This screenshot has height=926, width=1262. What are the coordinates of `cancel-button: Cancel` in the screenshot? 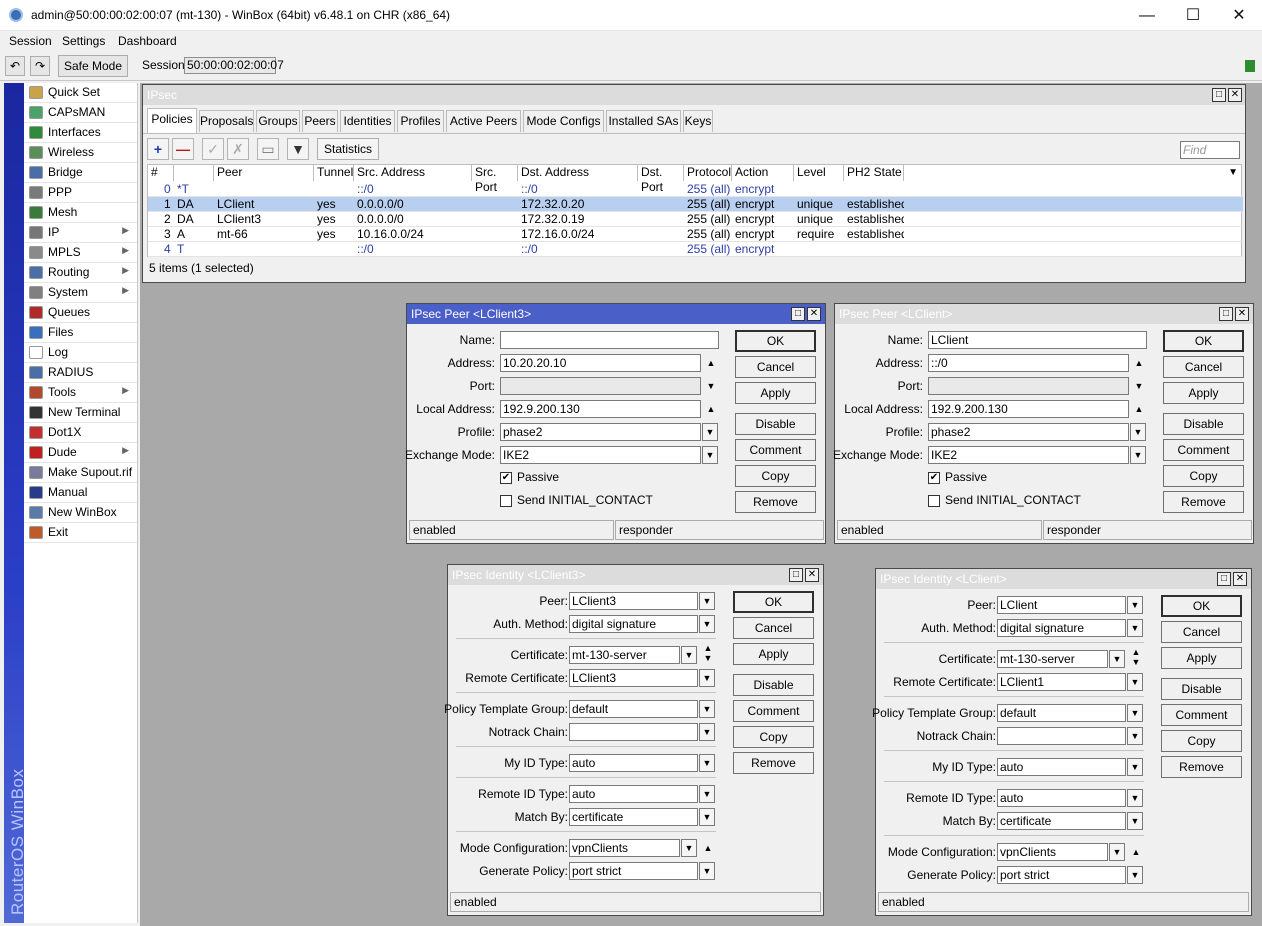 It's located at (1201, 632).